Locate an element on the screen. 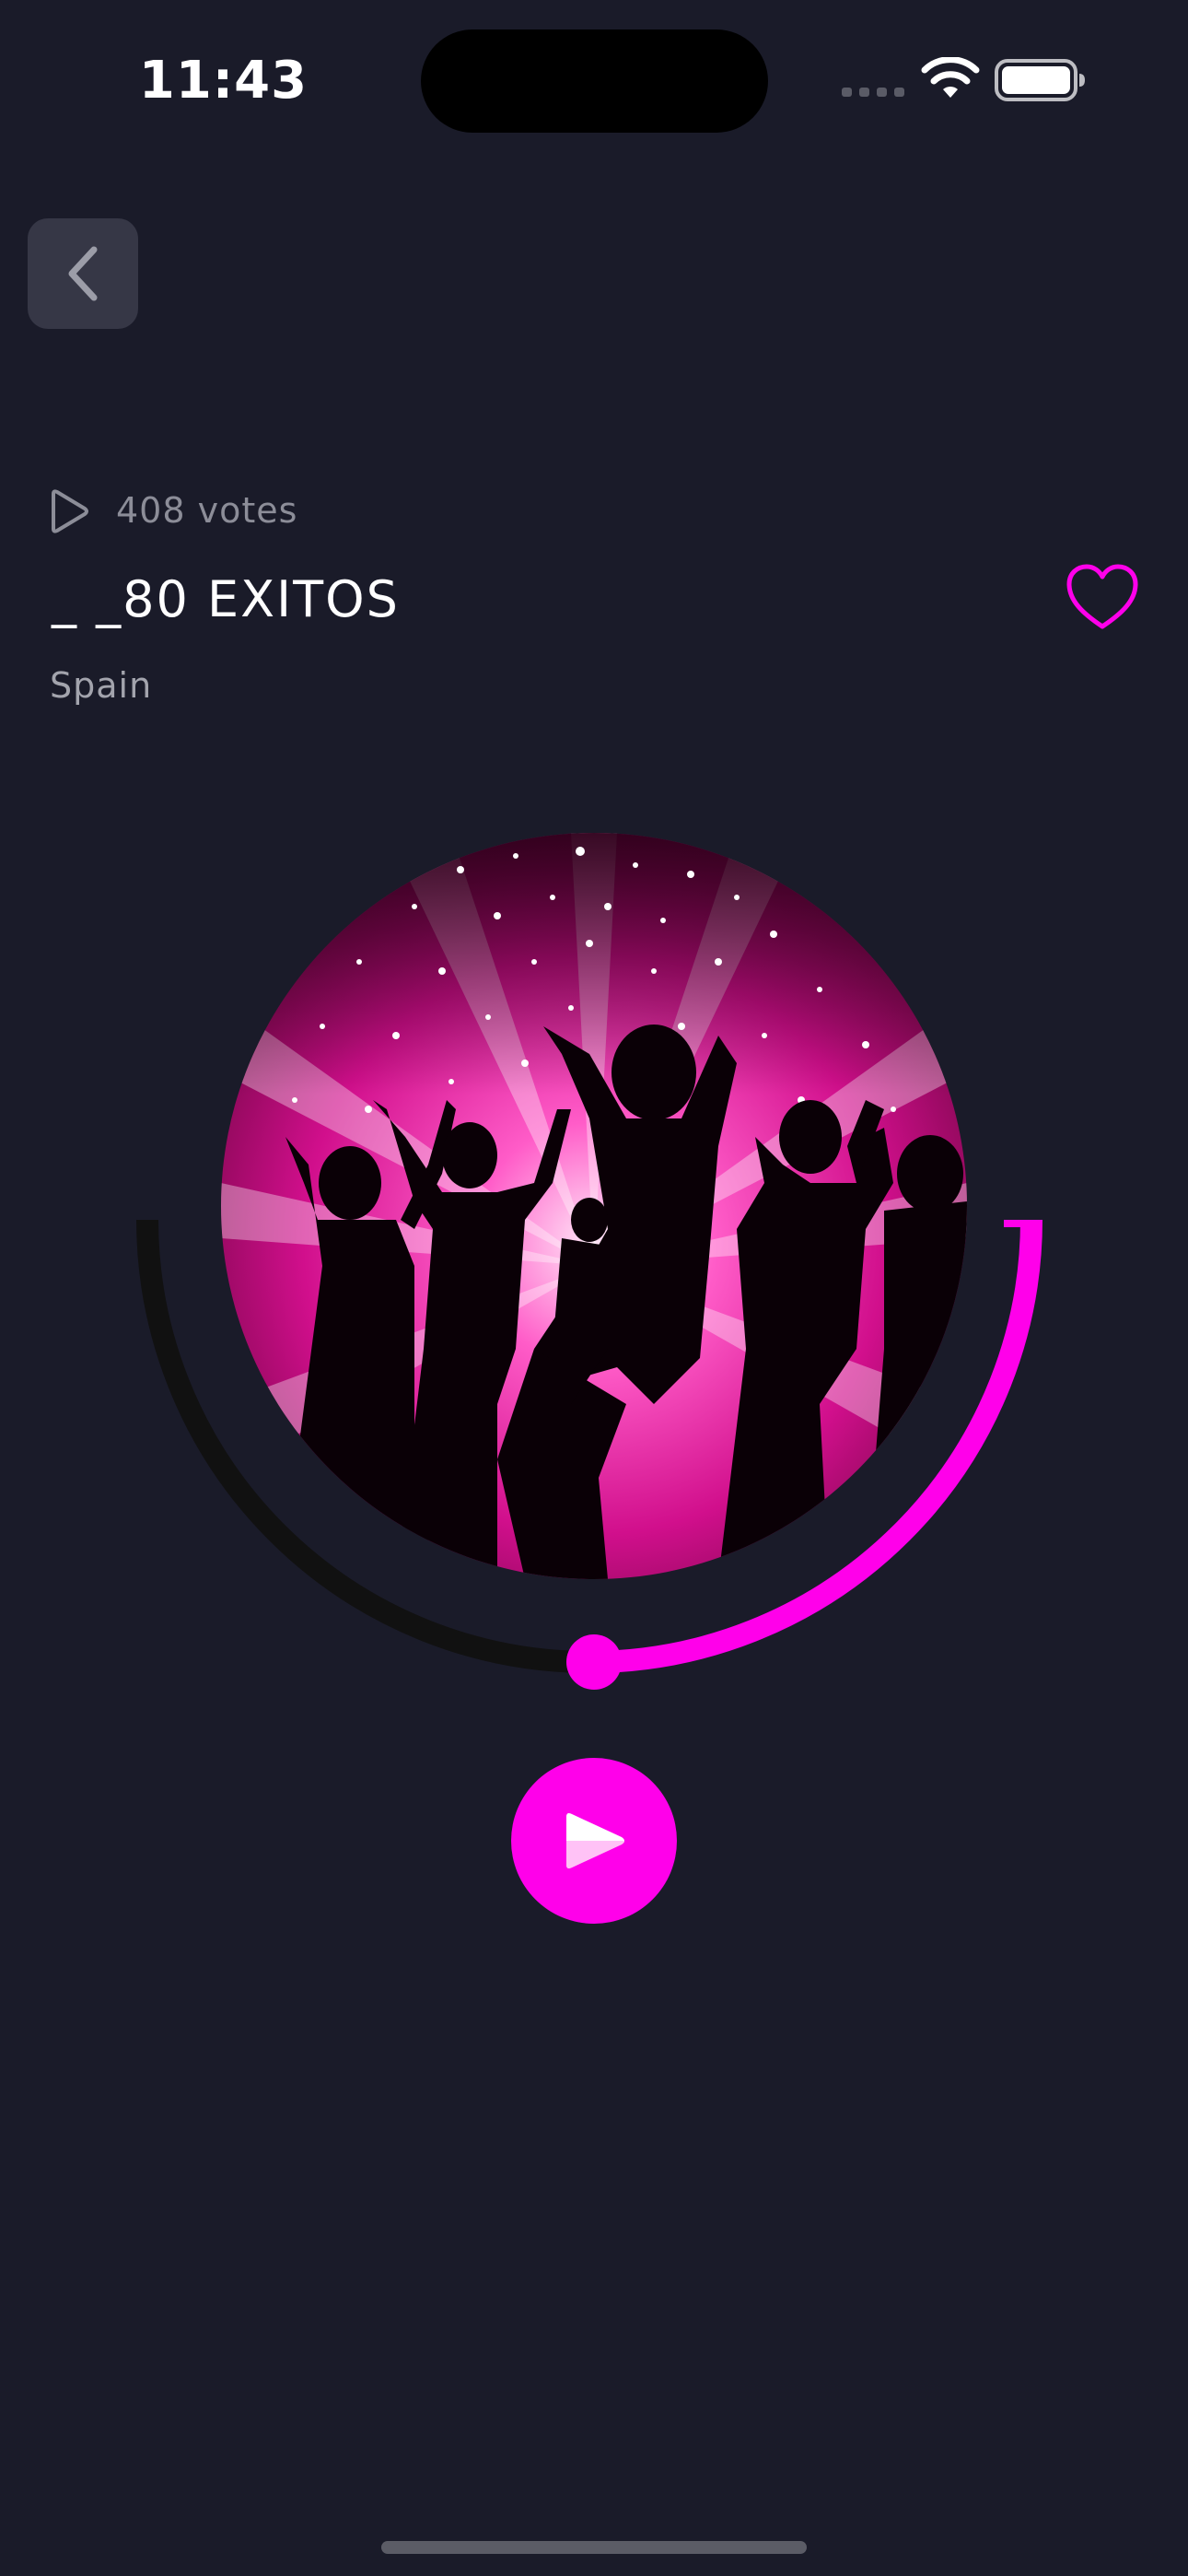  heart-outline-icon is located at coordinates (1102, 597).